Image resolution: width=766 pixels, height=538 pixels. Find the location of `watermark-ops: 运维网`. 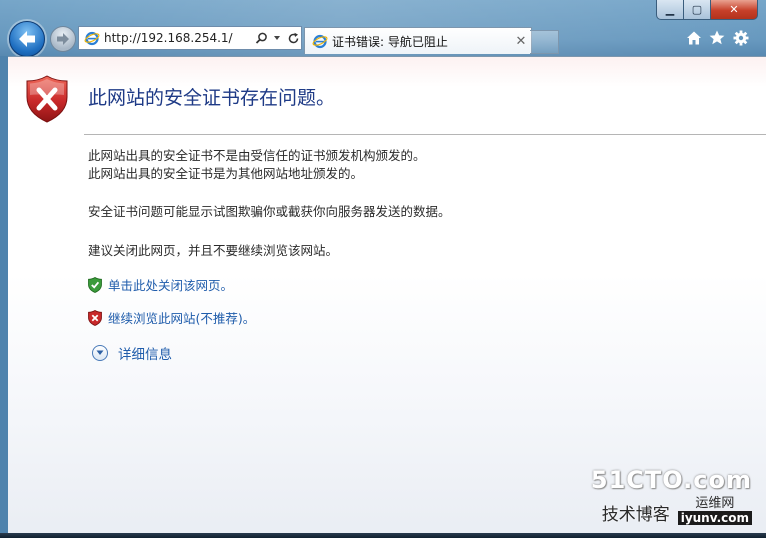

watermark-ops: 运维网 is located at coordinates (715, 503).